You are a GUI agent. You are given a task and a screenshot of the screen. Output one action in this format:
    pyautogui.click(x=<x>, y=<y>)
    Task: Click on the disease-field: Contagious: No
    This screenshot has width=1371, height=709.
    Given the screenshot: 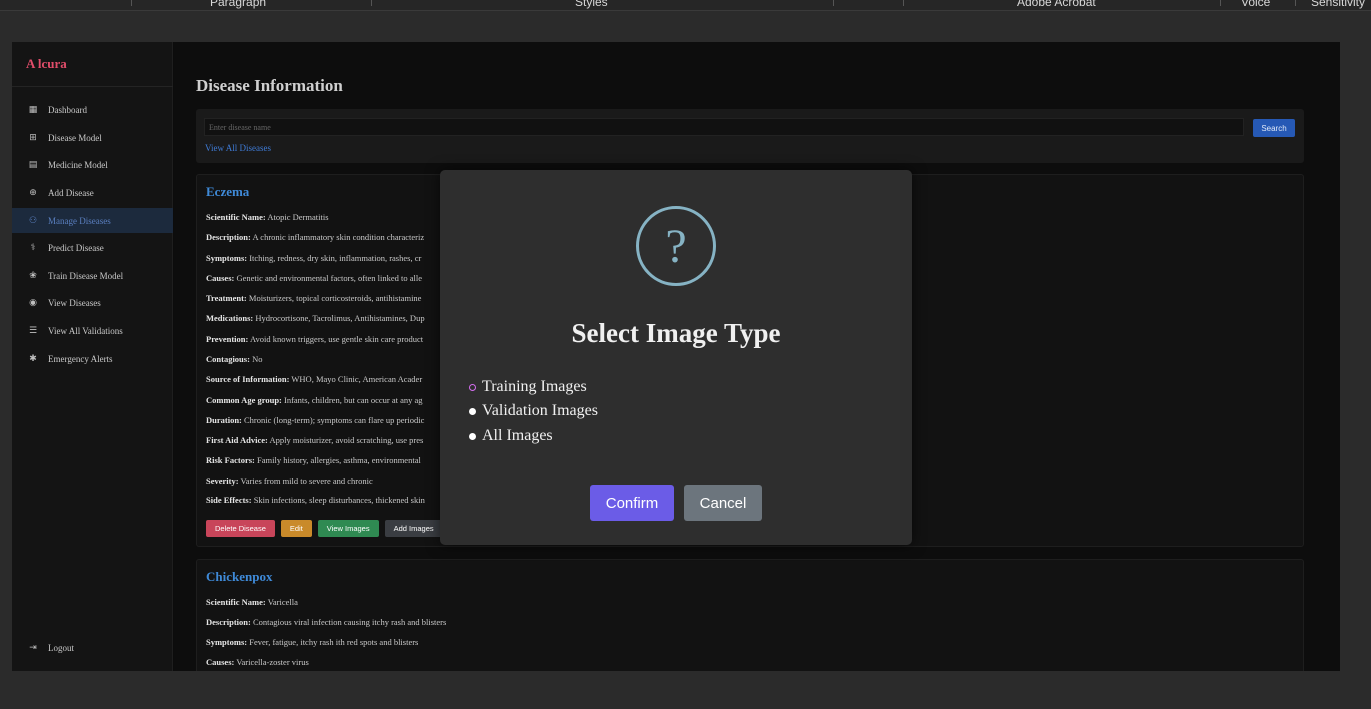 What is the action you would take?
    pyautogui.click(x=234, y=359)
    